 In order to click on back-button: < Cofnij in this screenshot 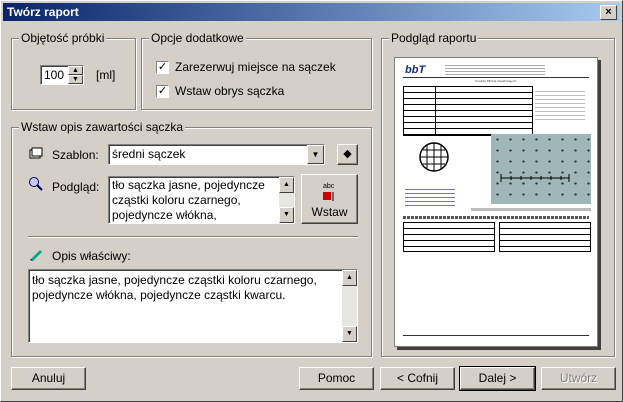, I will do `click(417, 378)`.